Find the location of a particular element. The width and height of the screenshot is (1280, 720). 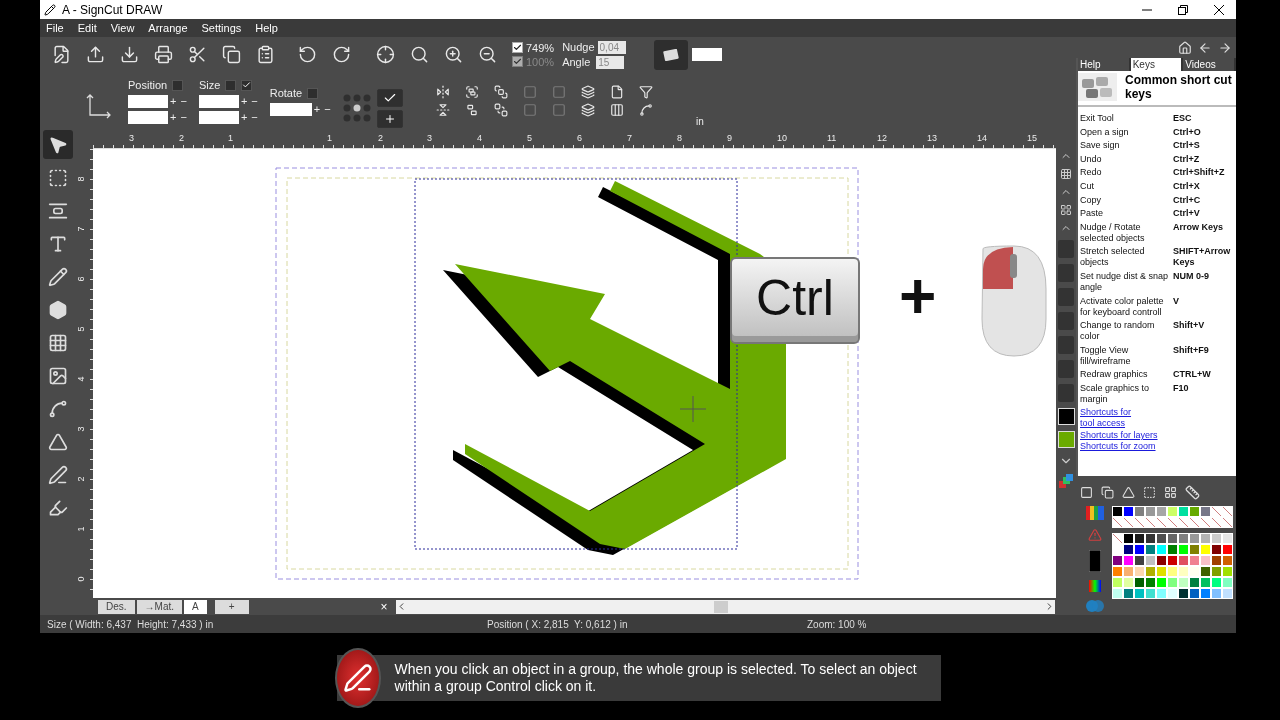

shortcut-keys: Ctrl+O is located at coordinates (1204, 132).